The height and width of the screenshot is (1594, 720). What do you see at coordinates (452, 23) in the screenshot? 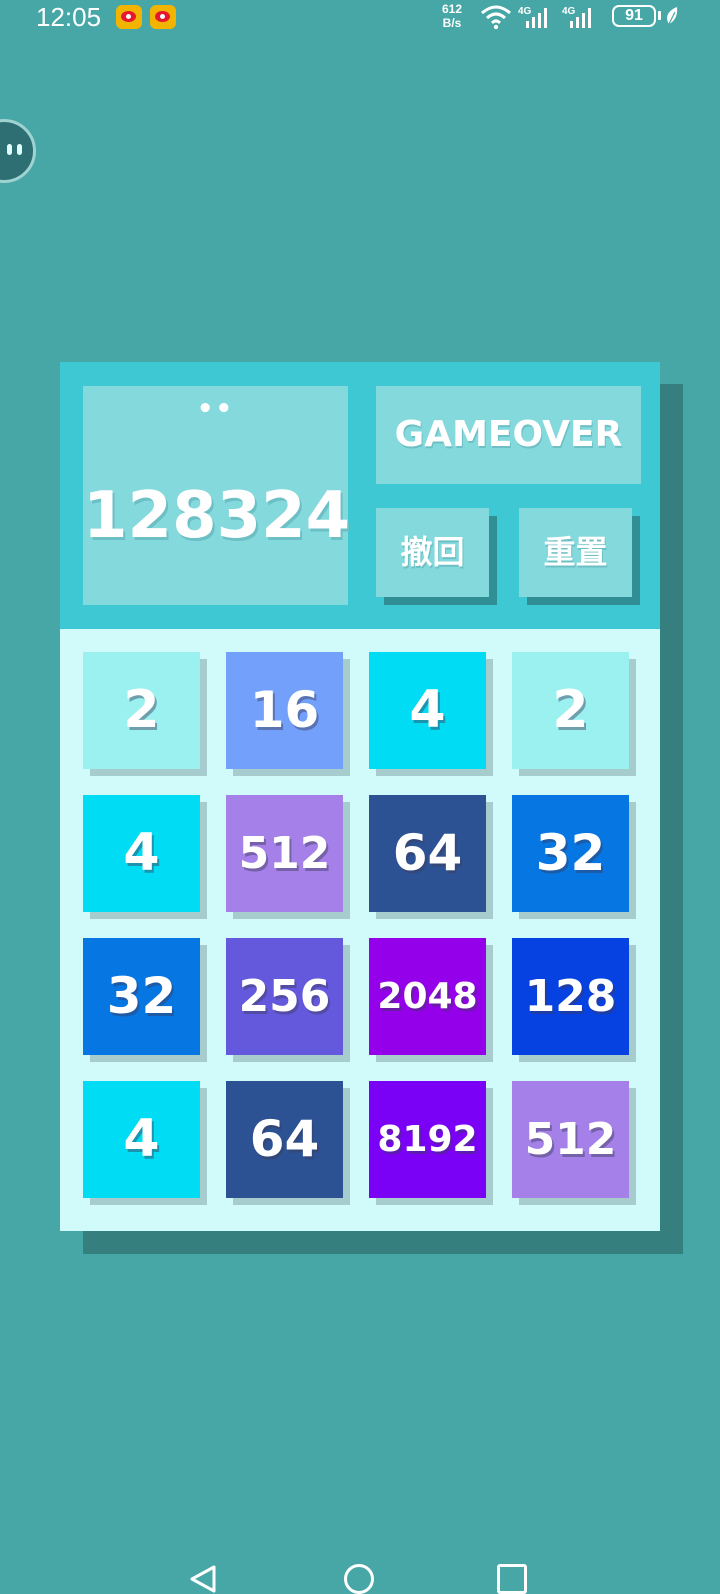
I see `network-speed-unit: B/s` at bounding box center [452, 23].